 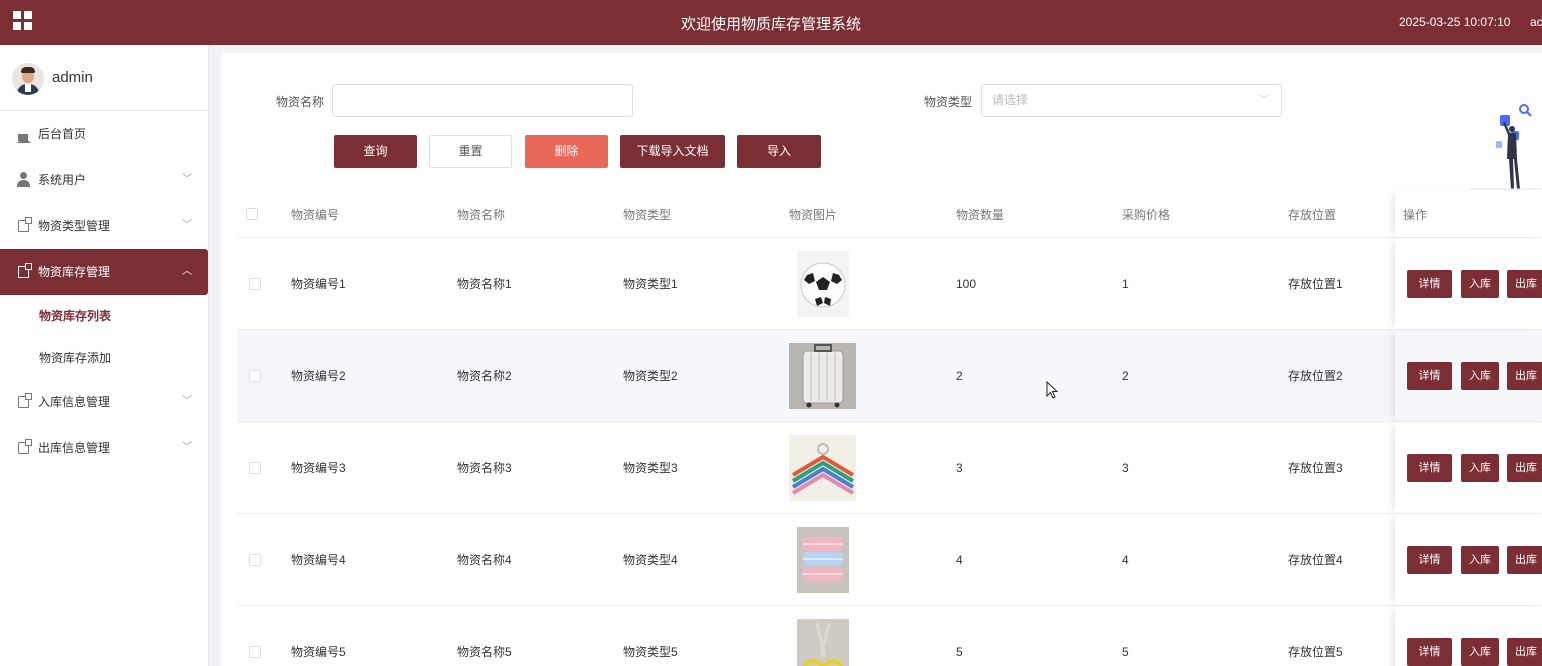 I want to click on cell-name: 物资名称4, so click(x=484, y=560).